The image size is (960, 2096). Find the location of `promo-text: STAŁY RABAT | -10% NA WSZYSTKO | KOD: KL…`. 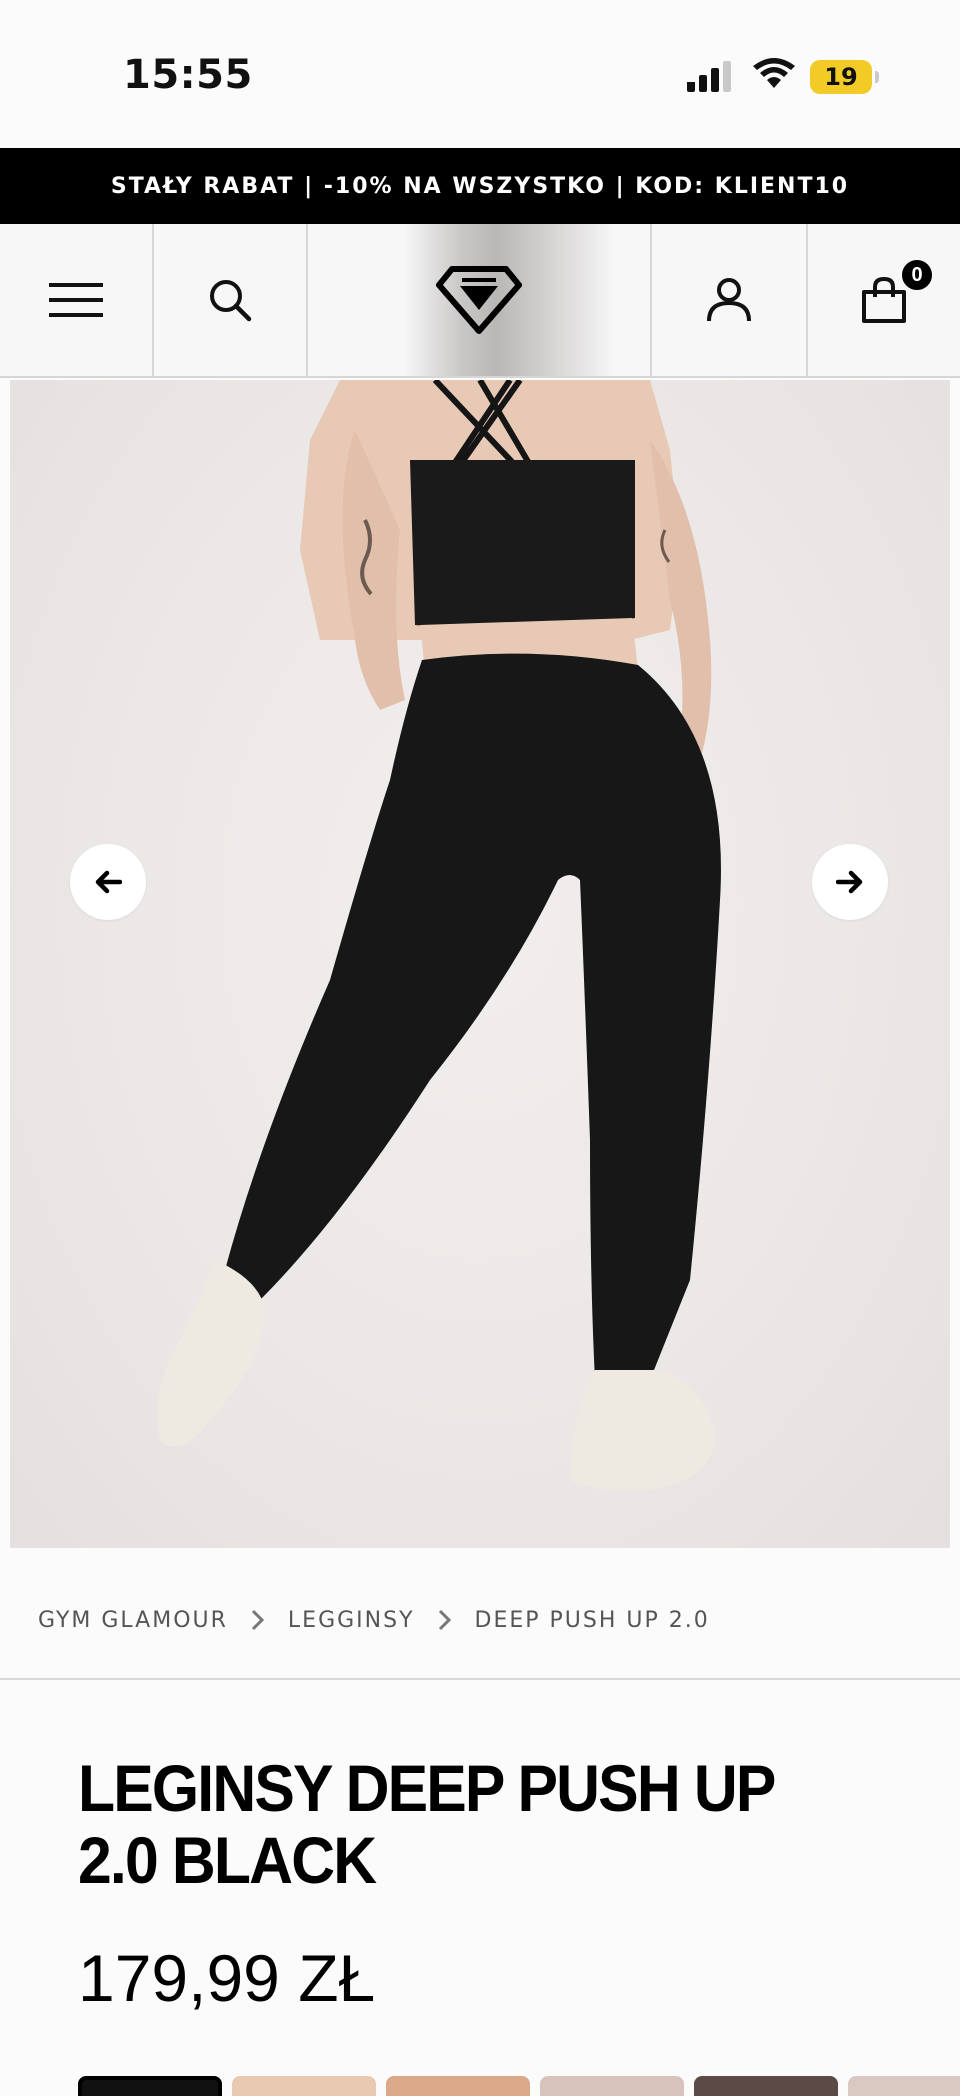

promo-text: STAŁY RABAT | -10% NA WSZYSTKO | KOD: KL… is located at coordinates (480, 186).